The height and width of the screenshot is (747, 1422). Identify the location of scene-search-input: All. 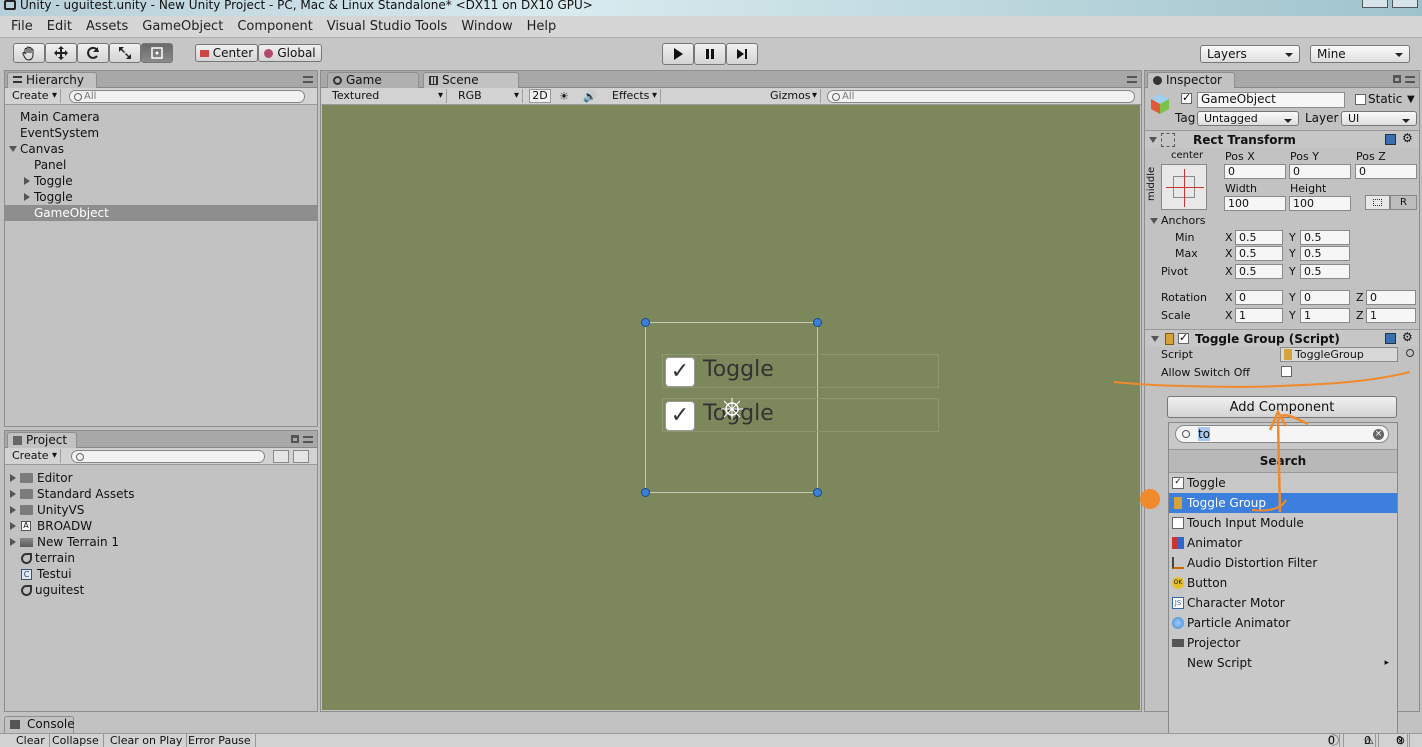
(981, 96).